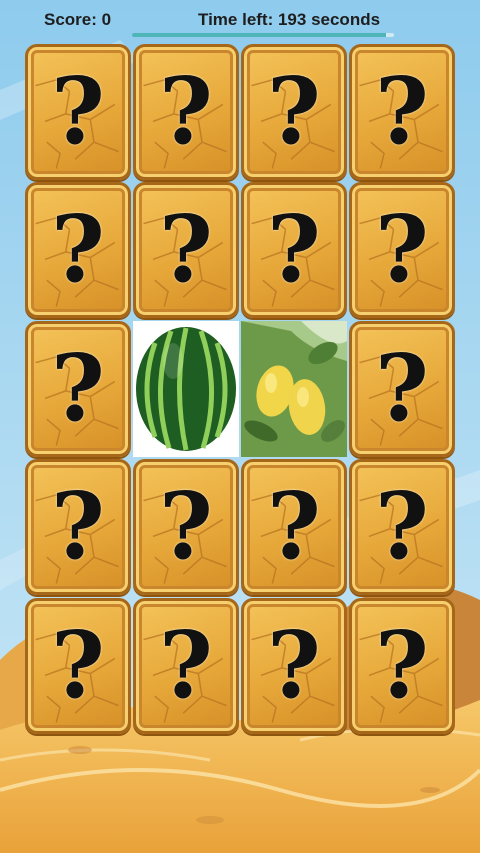 The image size is (480, 853). I want to click on game-hud: Score: 0 Time left: 193 seconds, so click(240, 20).